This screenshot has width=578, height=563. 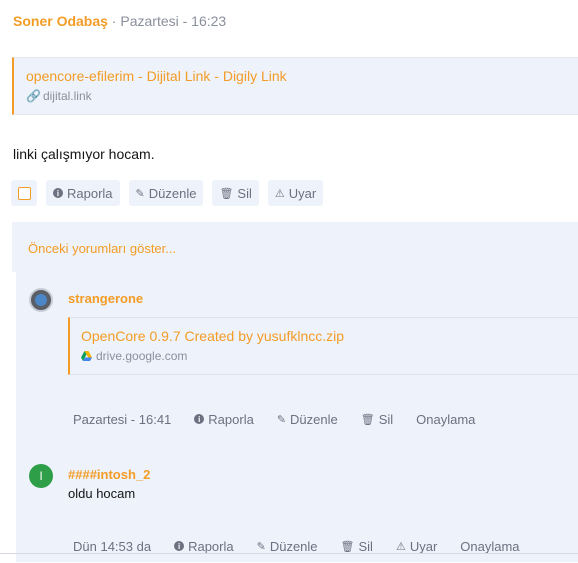 What do you see at coordinates (173, 21) in the screenshot?
I see `post-time: Pazartesi - 16:23` at bounding box center [173, 21].